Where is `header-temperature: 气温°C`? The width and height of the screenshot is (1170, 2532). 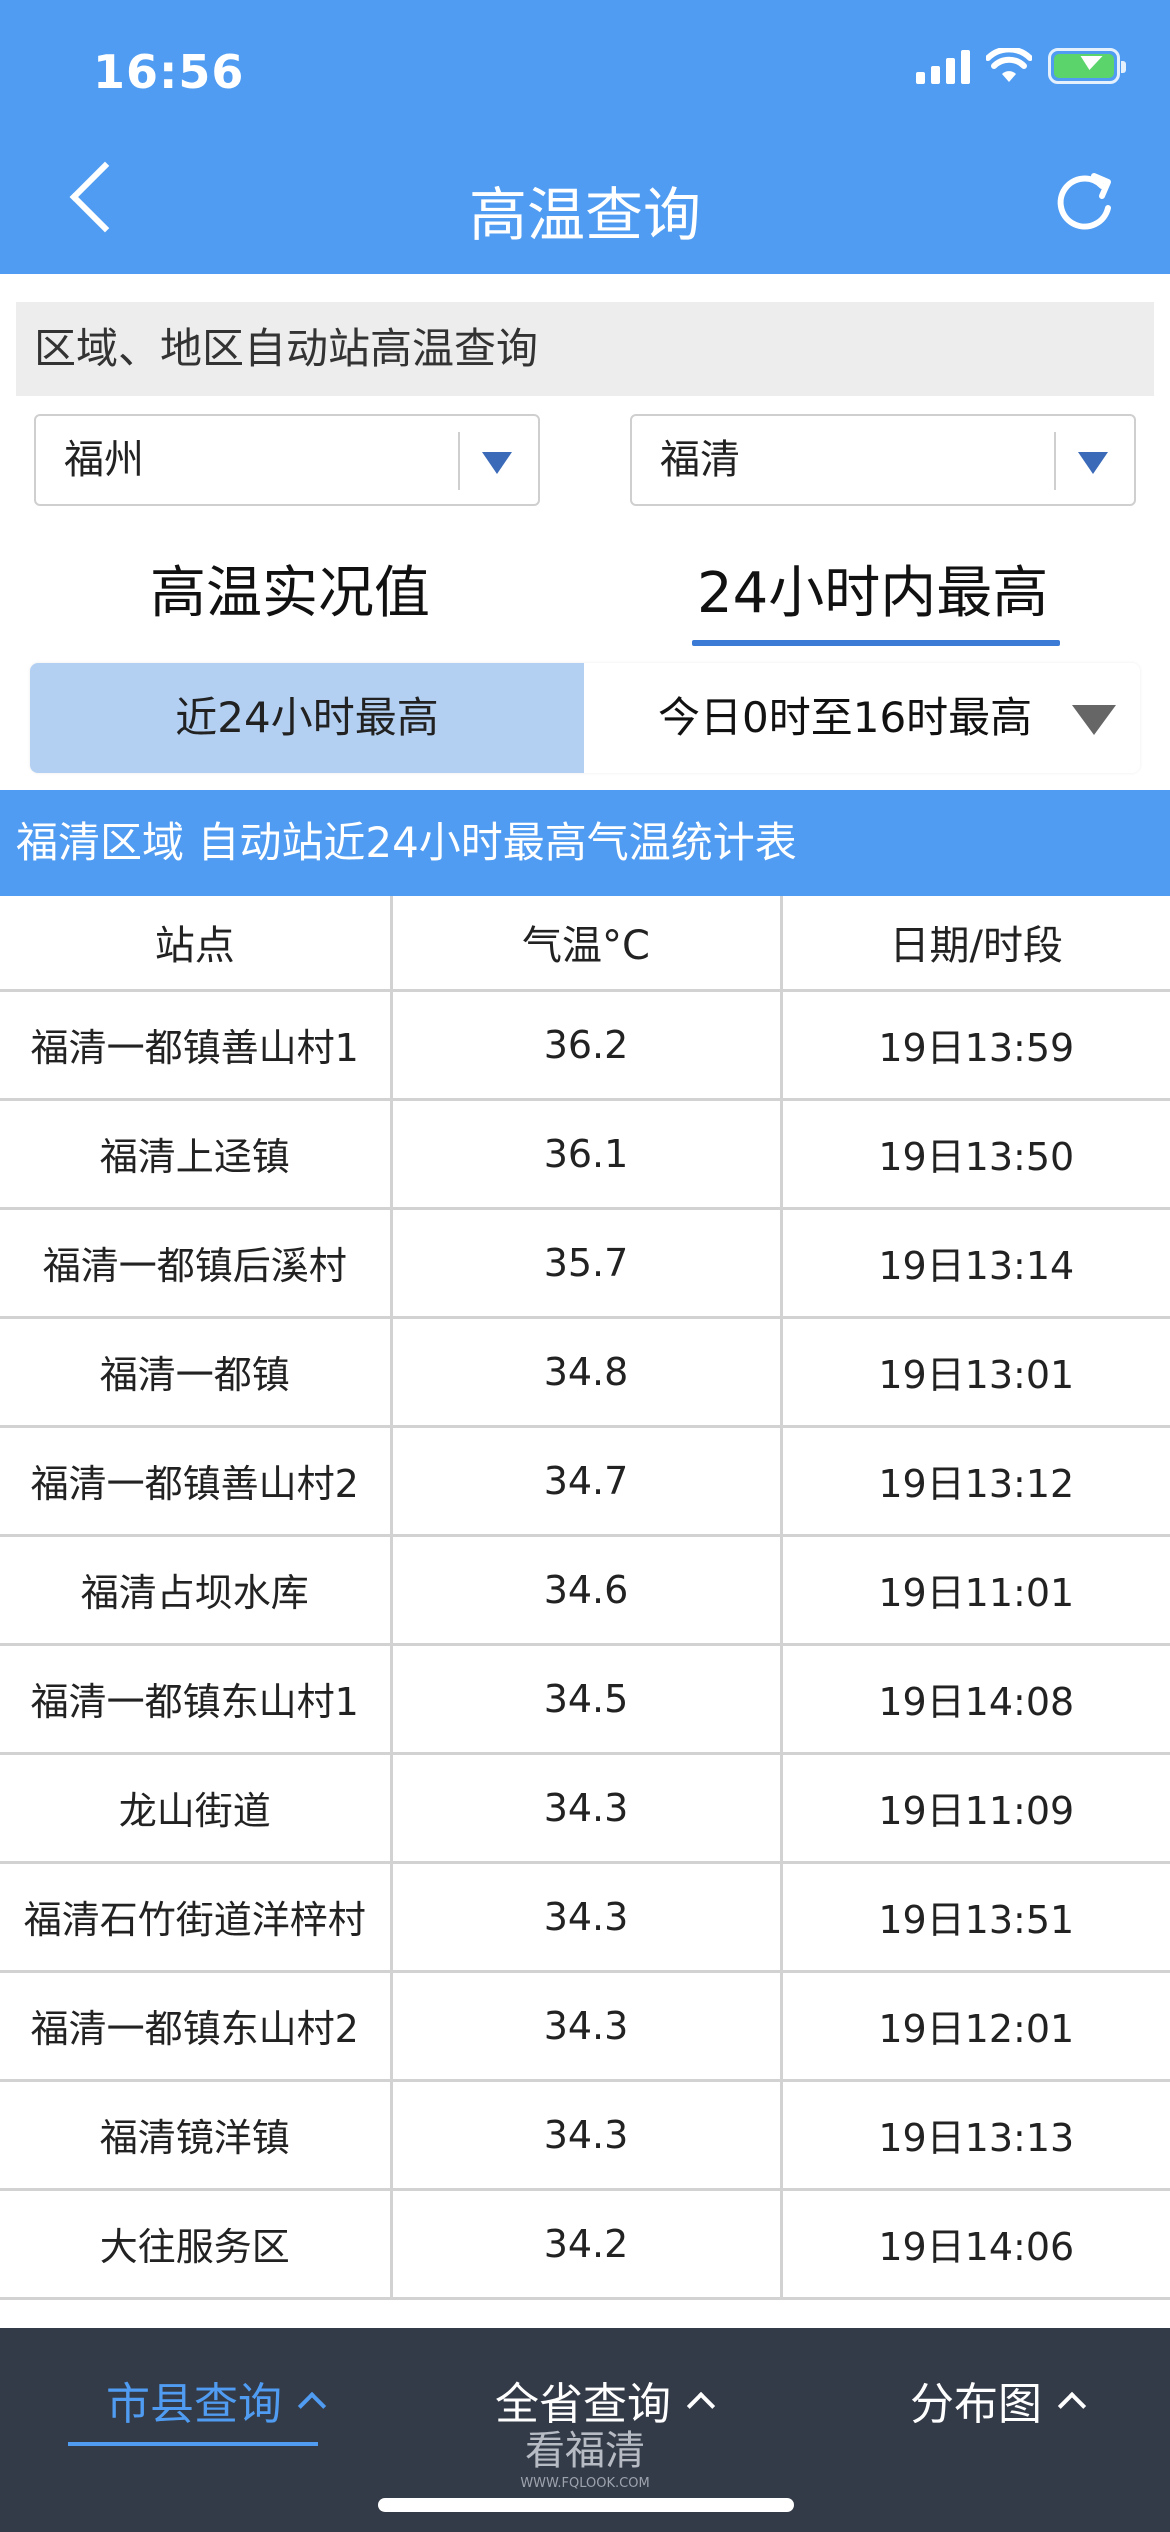 header-temperature: 气温°C is located at coordinates (587, 944).